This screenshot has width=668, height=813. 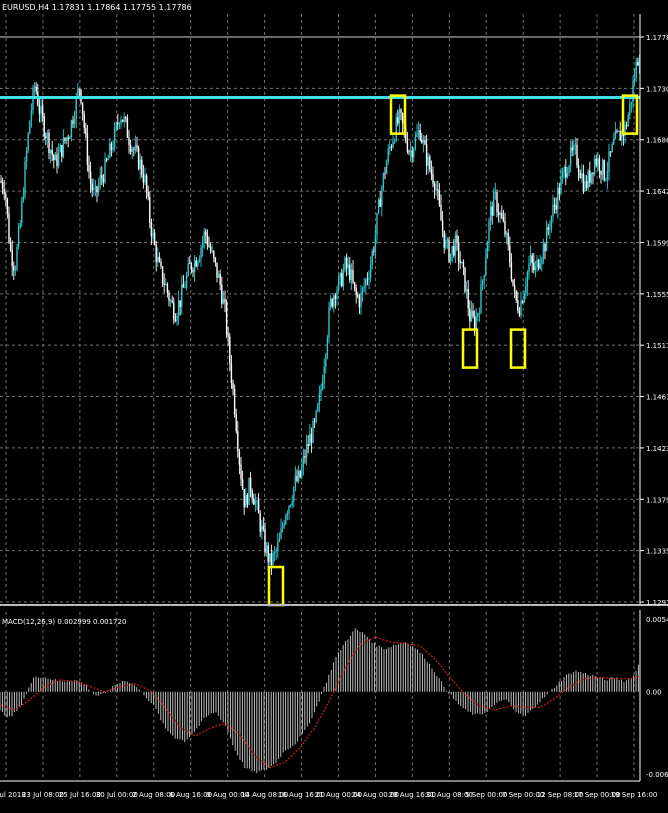 What do you see at coordinates (657, 295) in the screenshot?
I see `price-tick-label: 1.15550` at bounding box center [657, 295].